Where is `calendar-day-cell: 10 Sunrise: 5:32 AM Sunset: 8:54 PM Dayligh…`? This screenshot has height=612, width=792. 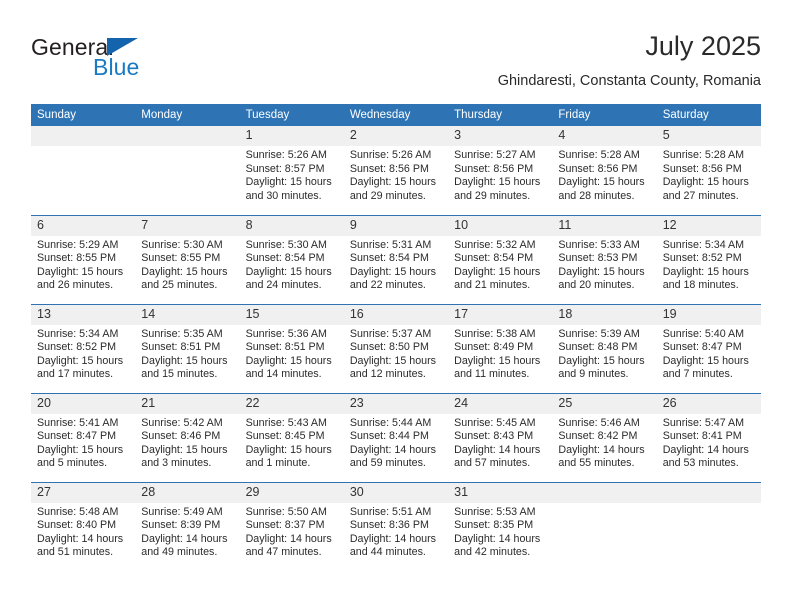 calendar-day-cell: 10 Sunrise: 5:32 AM Sunset: 8:54 PM Dayligh… is located at coordinates (500, 259).